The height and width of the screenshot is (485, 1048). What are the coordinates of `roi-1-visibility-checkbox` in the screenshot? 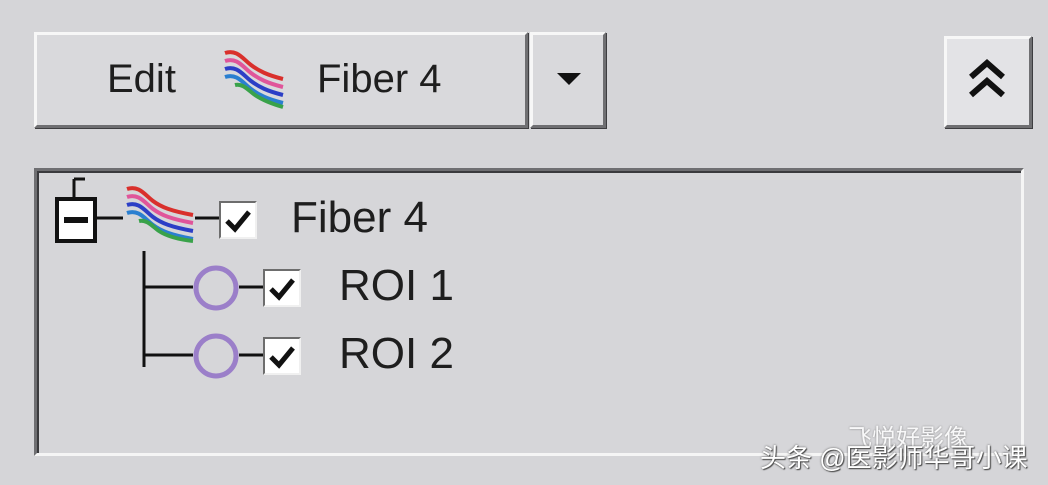 It's located at (282, 288).